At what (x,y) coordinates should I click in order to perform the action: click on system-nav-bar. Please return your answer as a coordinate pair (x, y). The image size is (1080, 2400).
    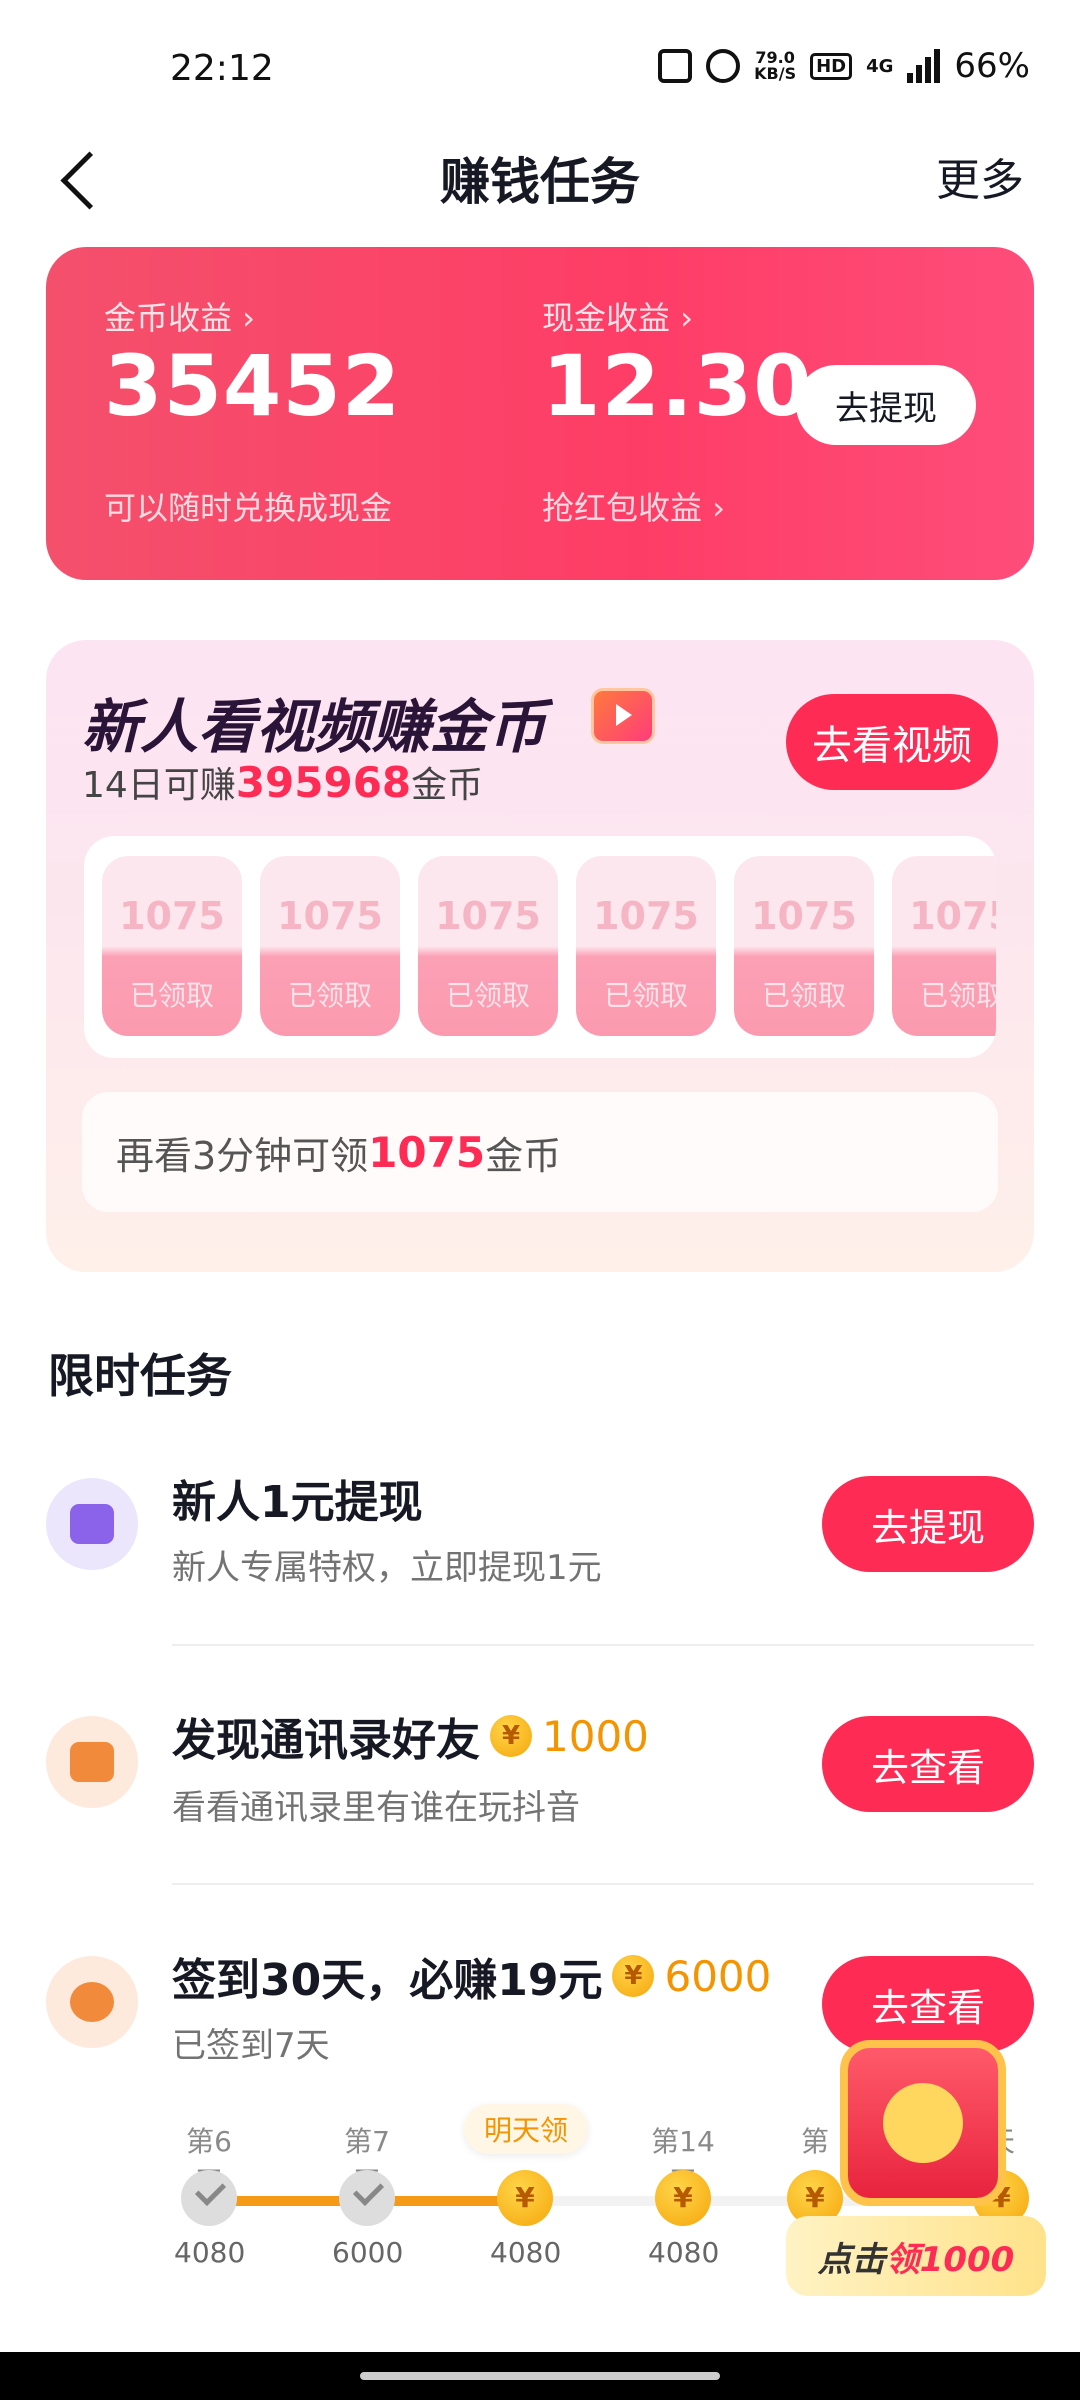
    Looking at the image, I should click on (540, 2376).